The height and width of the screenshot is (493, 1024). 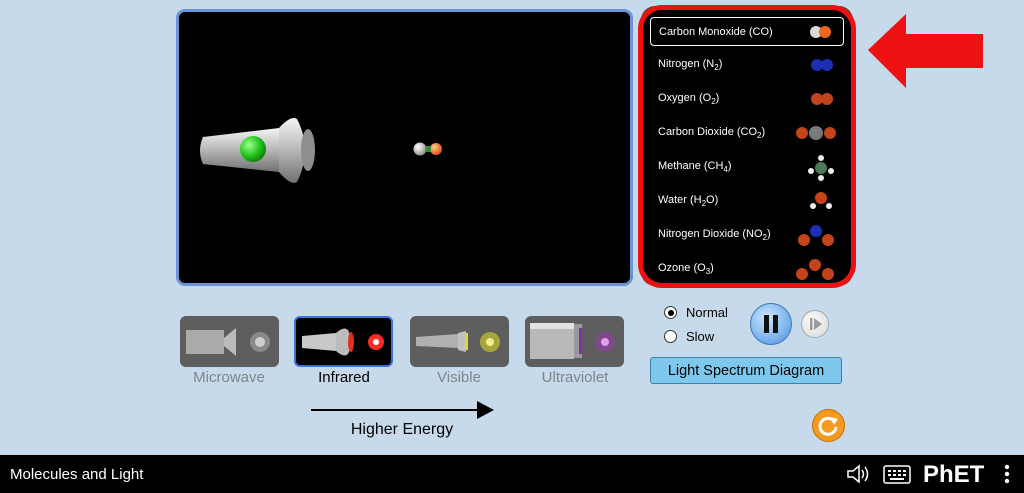 I want to click on speed-slow-radio: Slow, so click(x=689, y=336).